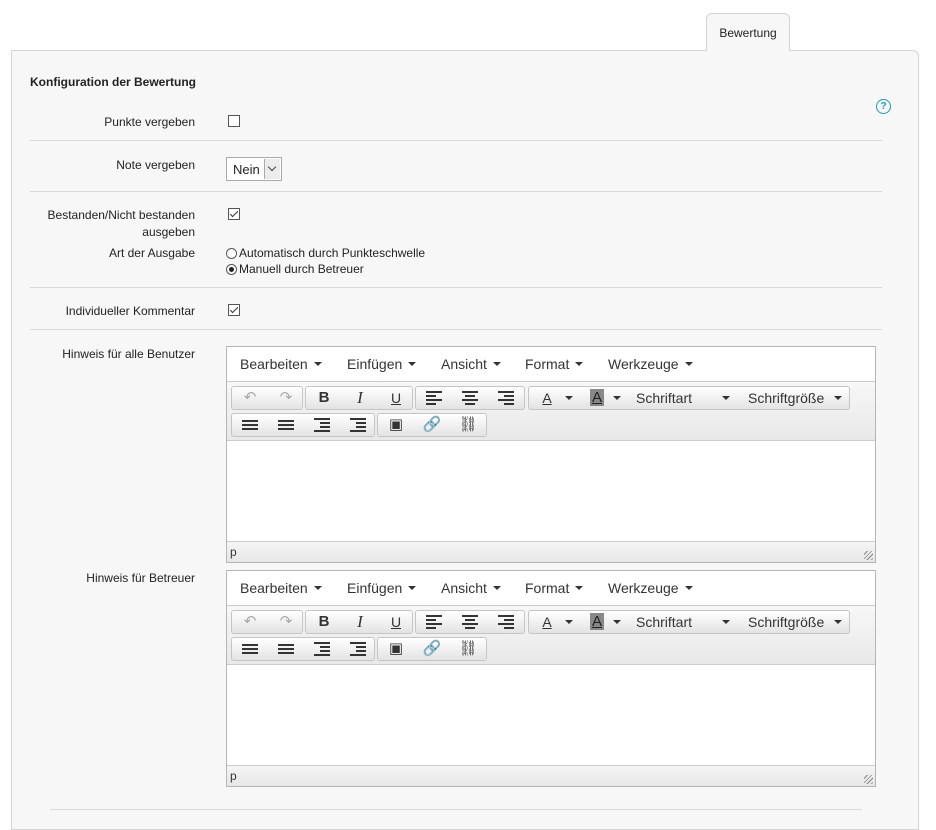  What do you see at coordinates (128, 354) in the screenshot?
I see `hint-all-label: Hinweis für alle Benutzer` at bounding box center [128, 354].